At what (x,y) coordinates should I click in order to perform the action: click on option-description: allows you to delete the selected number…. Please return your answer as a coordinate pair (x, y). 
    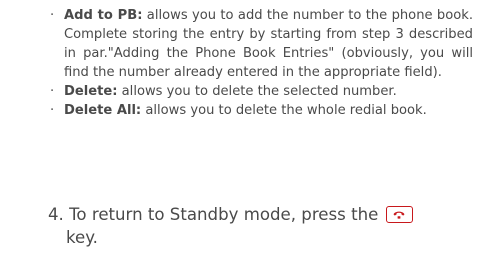
    Looking at the image, I should click on (257, 91).